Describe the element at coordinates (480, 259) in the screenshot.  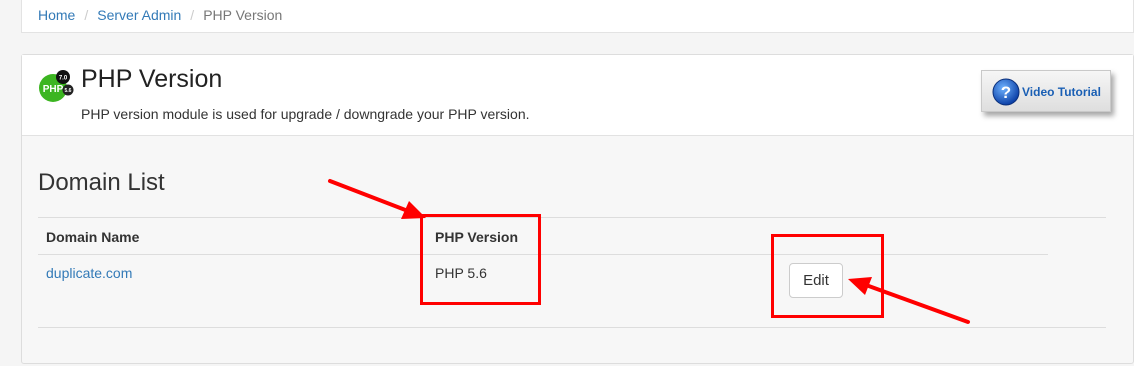
I see `highlight-box-php-version` at that location.